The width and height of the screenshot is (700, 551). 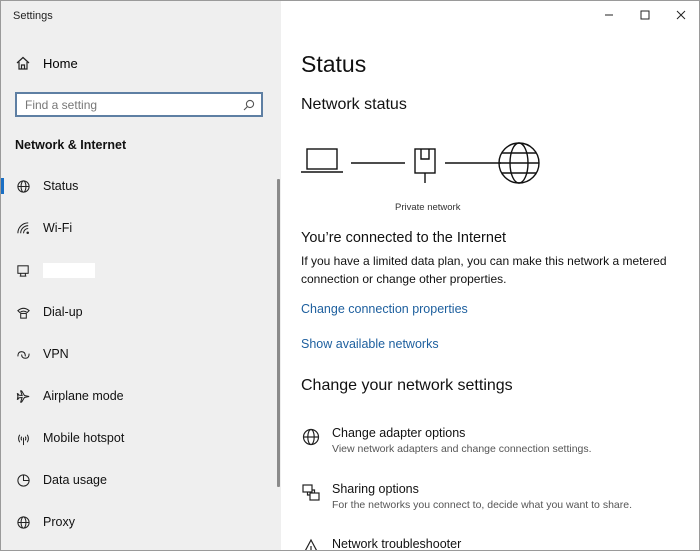 I want to click on section-title: Network & Internet, so click(x=71, y=145).